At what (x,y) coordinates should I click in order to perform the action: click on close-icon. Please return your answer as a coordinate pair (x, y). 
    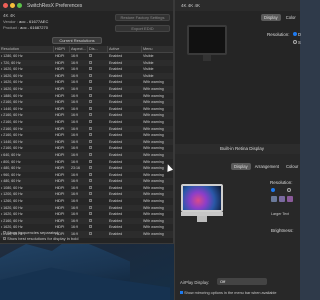
    Looking at the image, I should click on (5, 5).